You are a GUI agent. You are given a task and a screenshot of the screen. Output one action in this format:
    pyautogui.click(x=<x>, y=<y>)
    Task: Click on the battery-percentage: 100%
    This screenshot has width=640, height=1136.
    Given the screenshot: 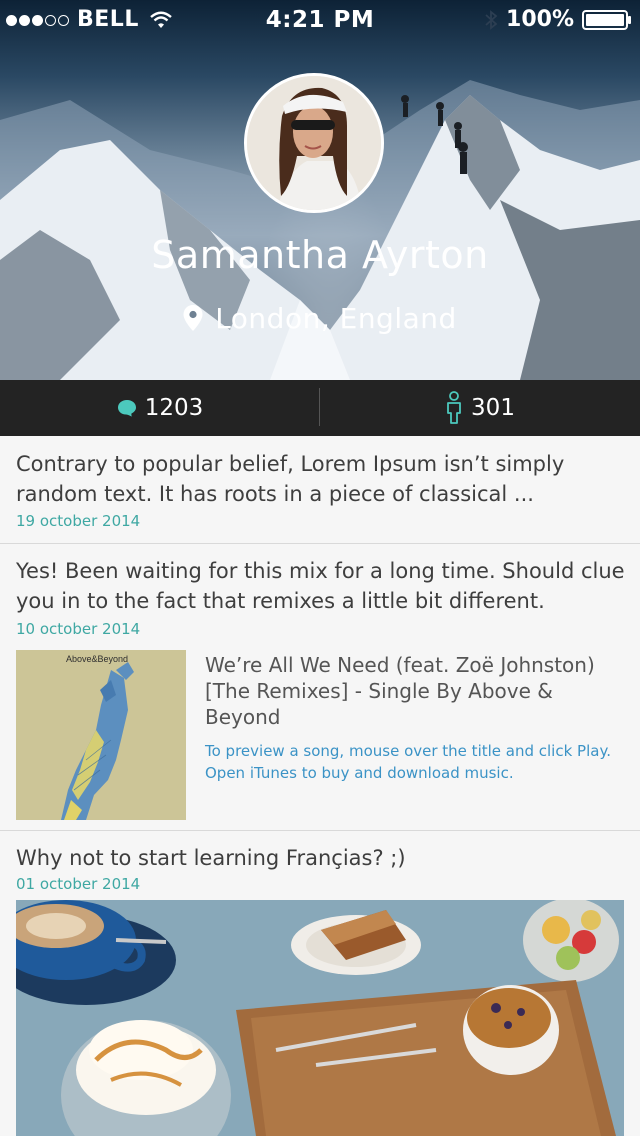 What is the action you would take?
    pyautogui.click(x=540, y=19)
    